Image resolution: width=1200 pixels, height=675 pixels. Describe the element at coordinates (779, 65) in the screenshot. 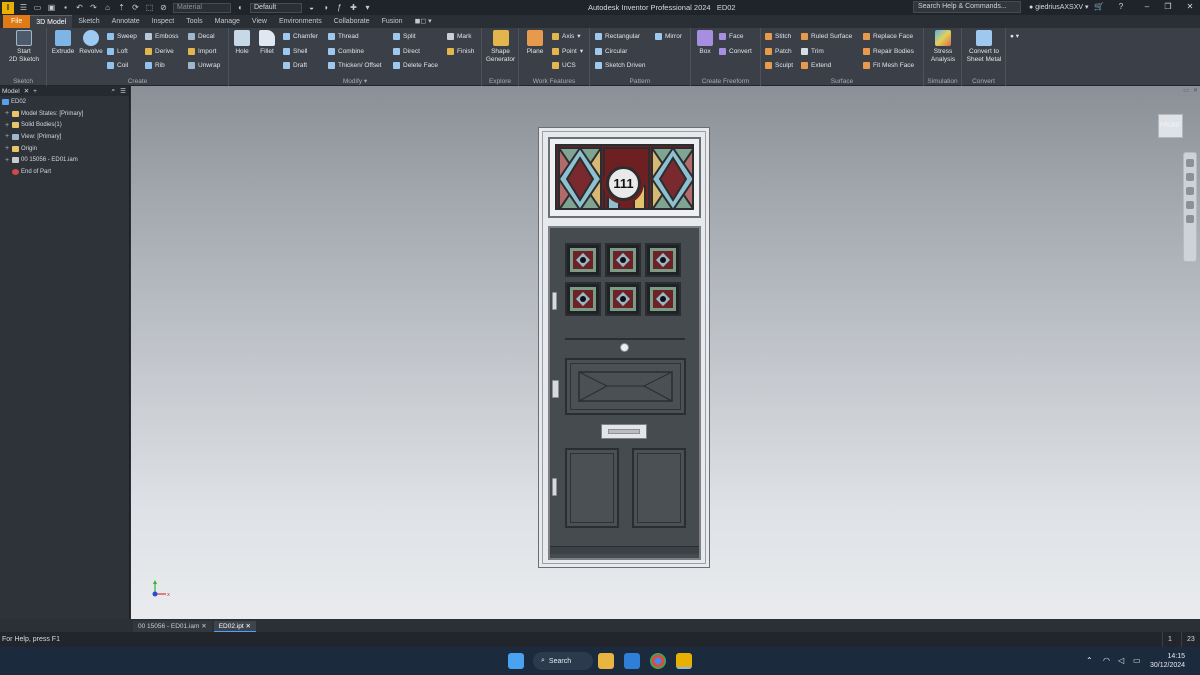

I see `sculpt-button: Sculpt` at that location.